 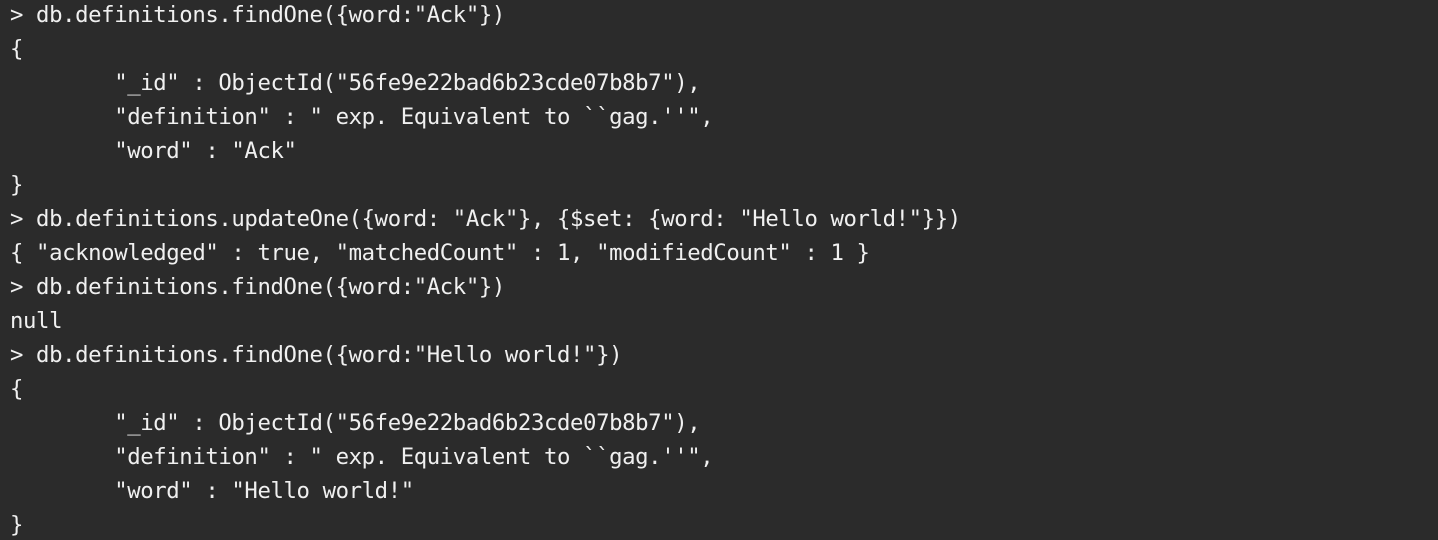 I want to click on output-line: "word" : "Ack", so click(x=153, y=151).